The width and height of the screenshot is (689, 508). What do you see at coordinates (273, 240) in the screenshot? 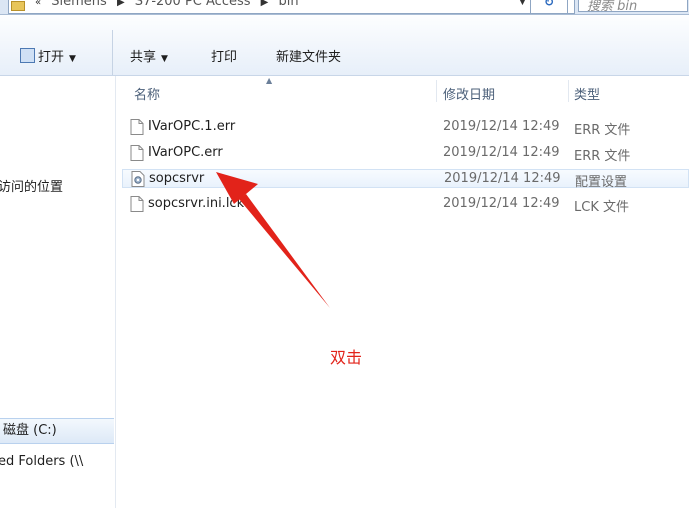
I see `annotation-arrow-icon` at bounding box center [273, 240].